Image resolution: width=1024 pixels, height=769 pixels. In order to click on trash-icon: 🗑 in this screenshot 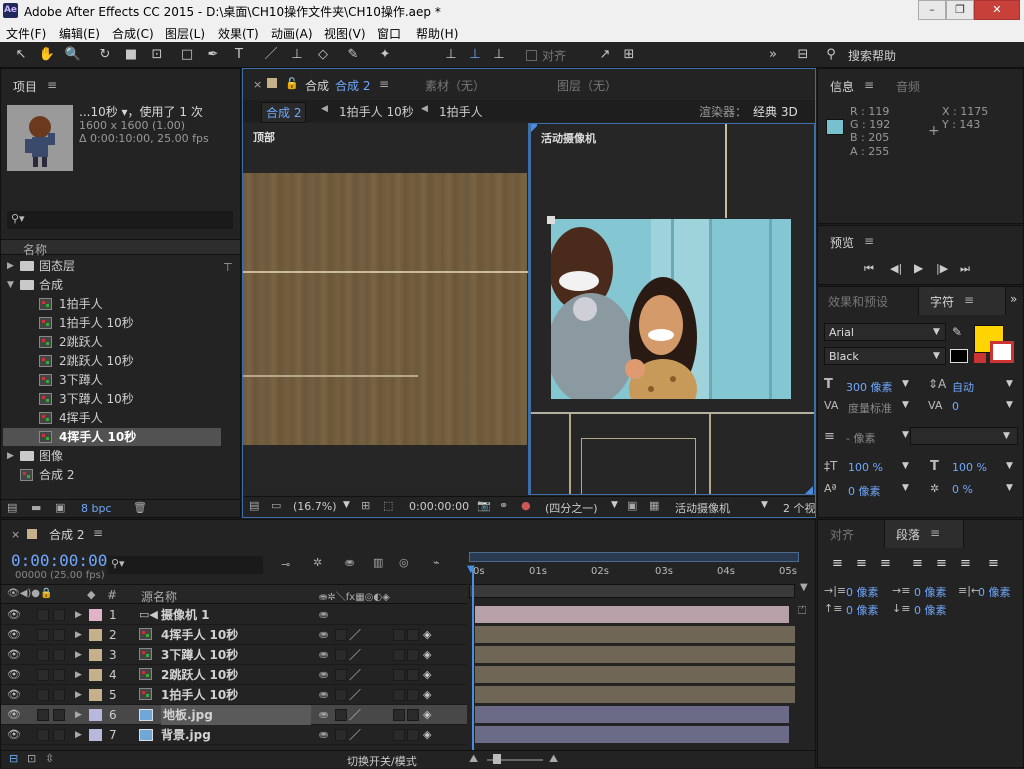, I will do `click(140, 507)`.